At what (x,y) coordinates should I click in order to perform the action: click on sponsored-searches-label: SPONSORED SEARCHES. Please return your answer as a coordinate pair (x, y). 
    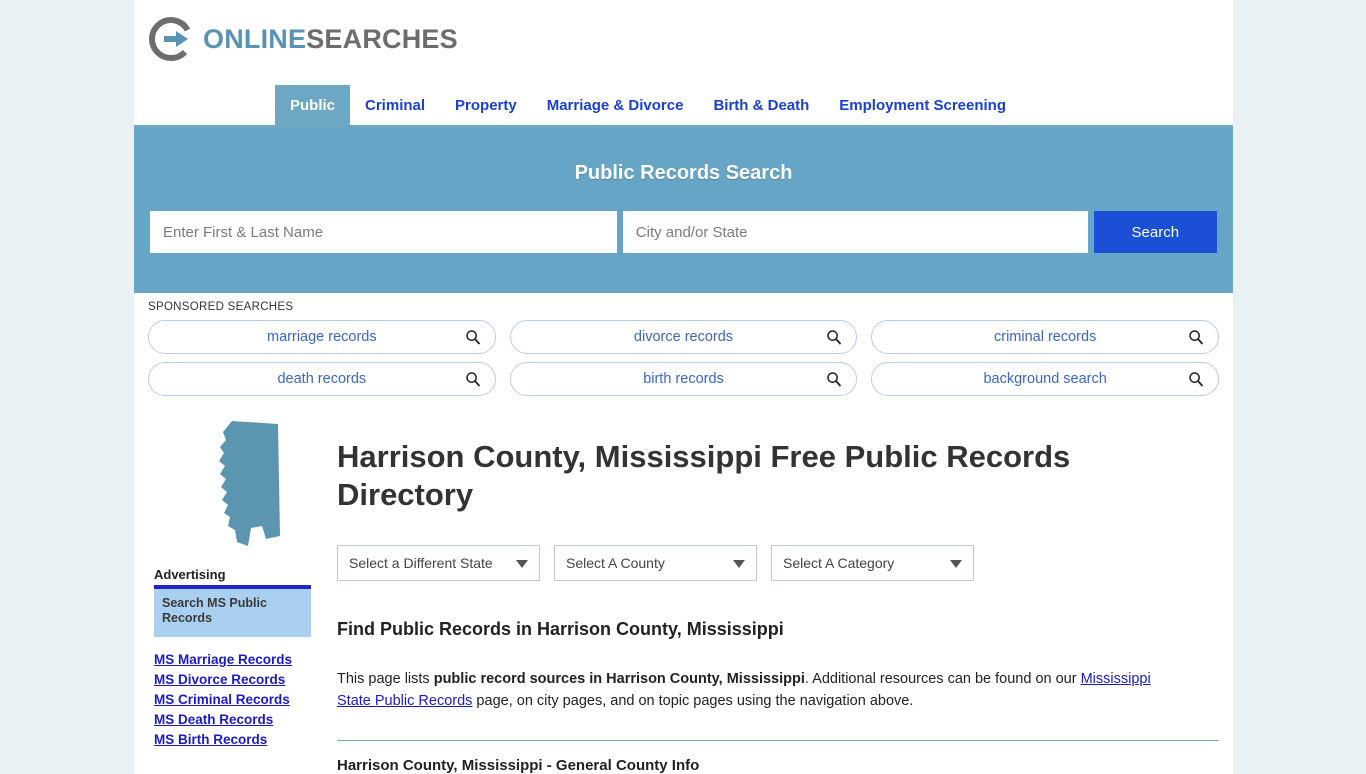
    Looking at the image, I should click on (221, 307).